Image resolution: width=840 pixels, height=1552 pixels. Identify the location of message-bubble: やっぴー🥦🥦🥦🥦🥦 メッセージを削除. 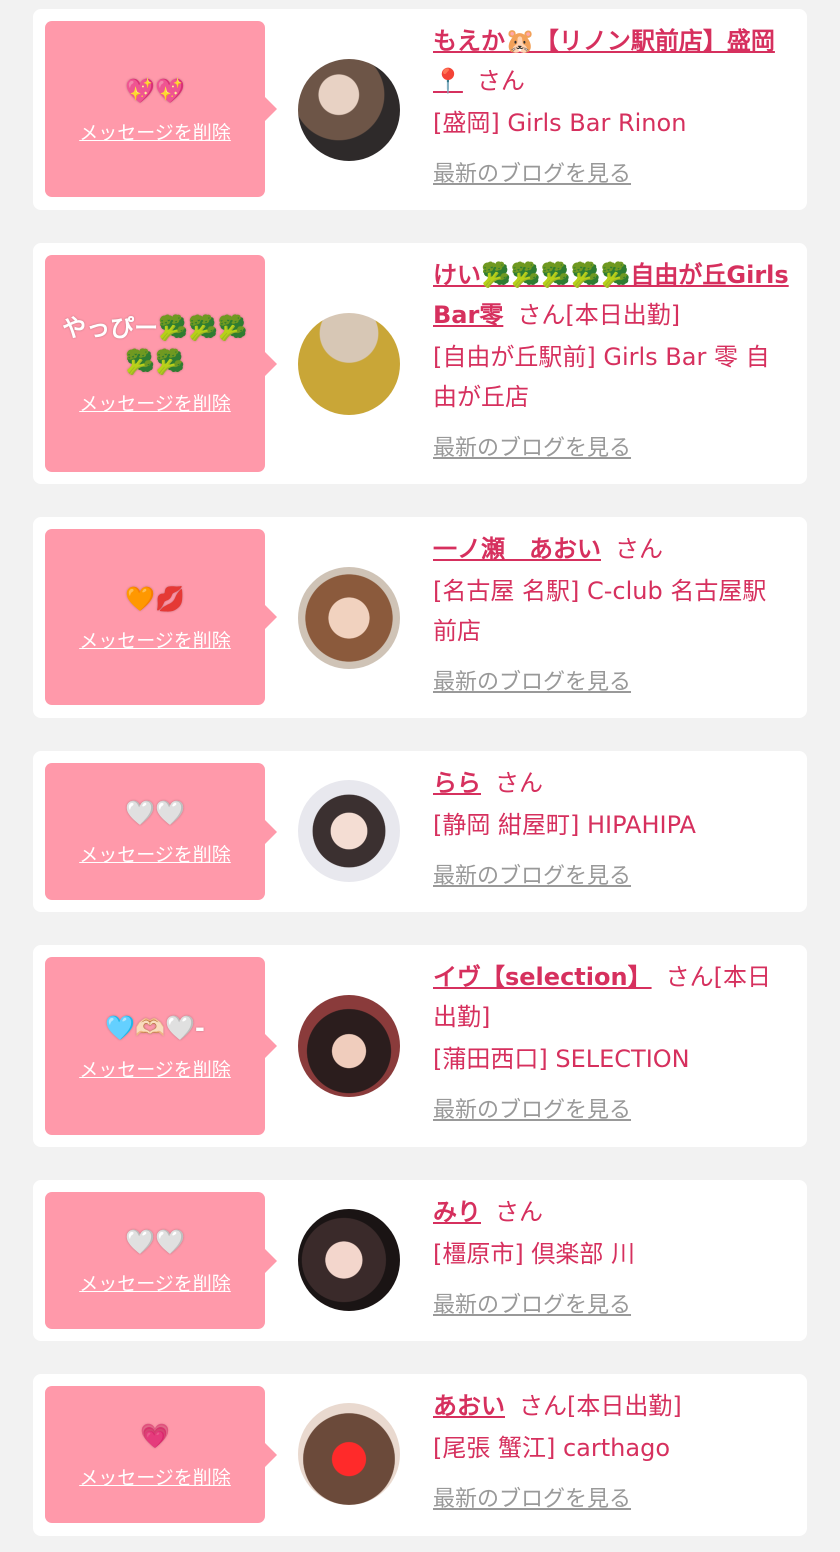
(161, 363).